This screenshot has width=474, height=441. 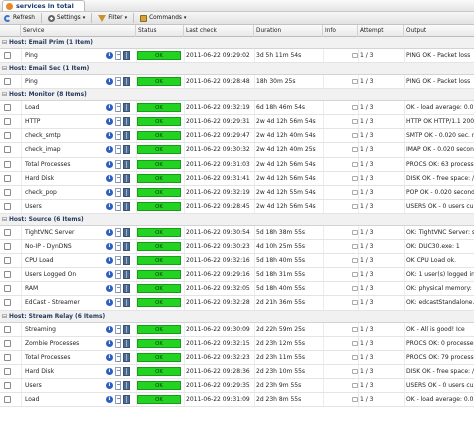 What do you see at coordinates (65, 206) in the screenshot?
I see `service-name: Users` at bounding box center [65, 206].